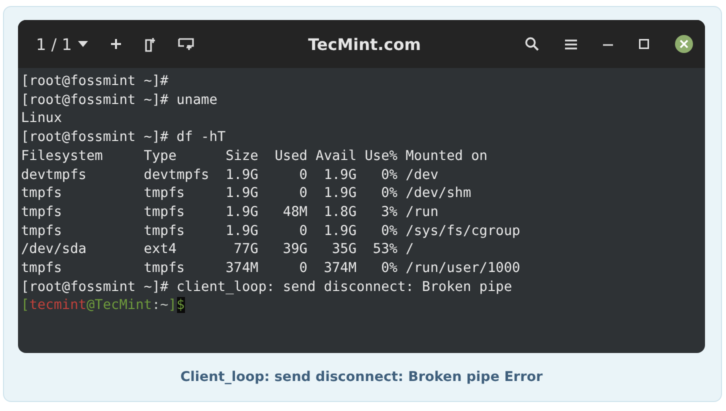 This screenshot has width=726, height=411. I want to click on terminal-line: tmpfs tmpfs 374M 0 374M 0% /run/user/1000, so click(270, 268).